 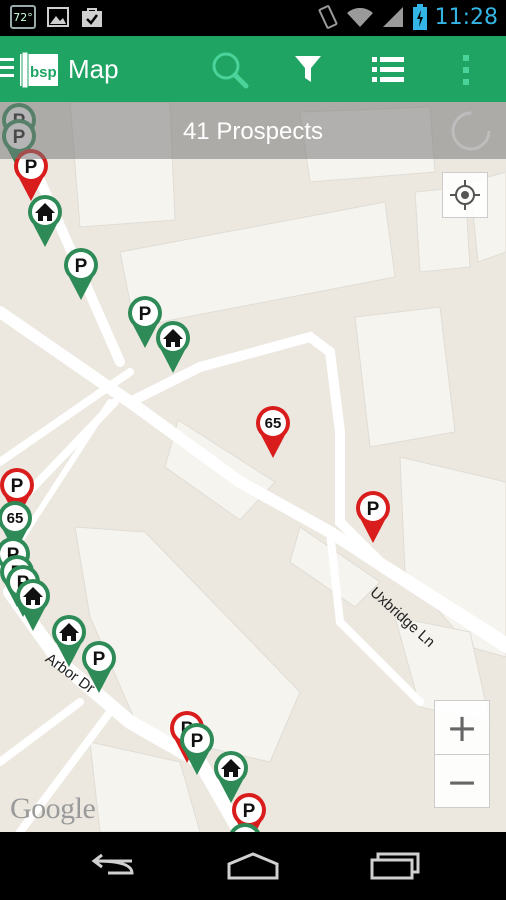 I want to click on home-icon, so click(x=253, y=866).